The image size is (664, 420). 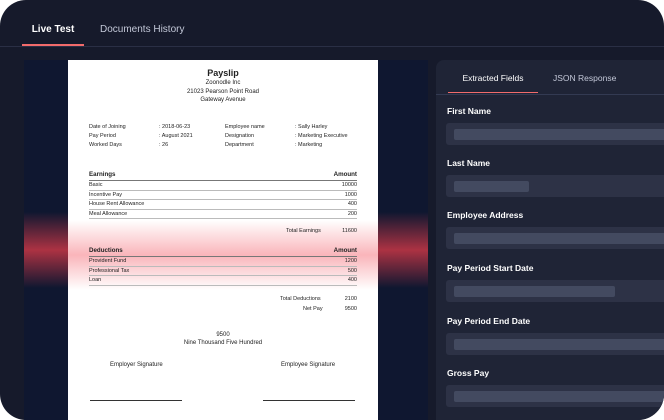 I want to click on deductions-amount-header: Amount, so click(x=345, y=250).